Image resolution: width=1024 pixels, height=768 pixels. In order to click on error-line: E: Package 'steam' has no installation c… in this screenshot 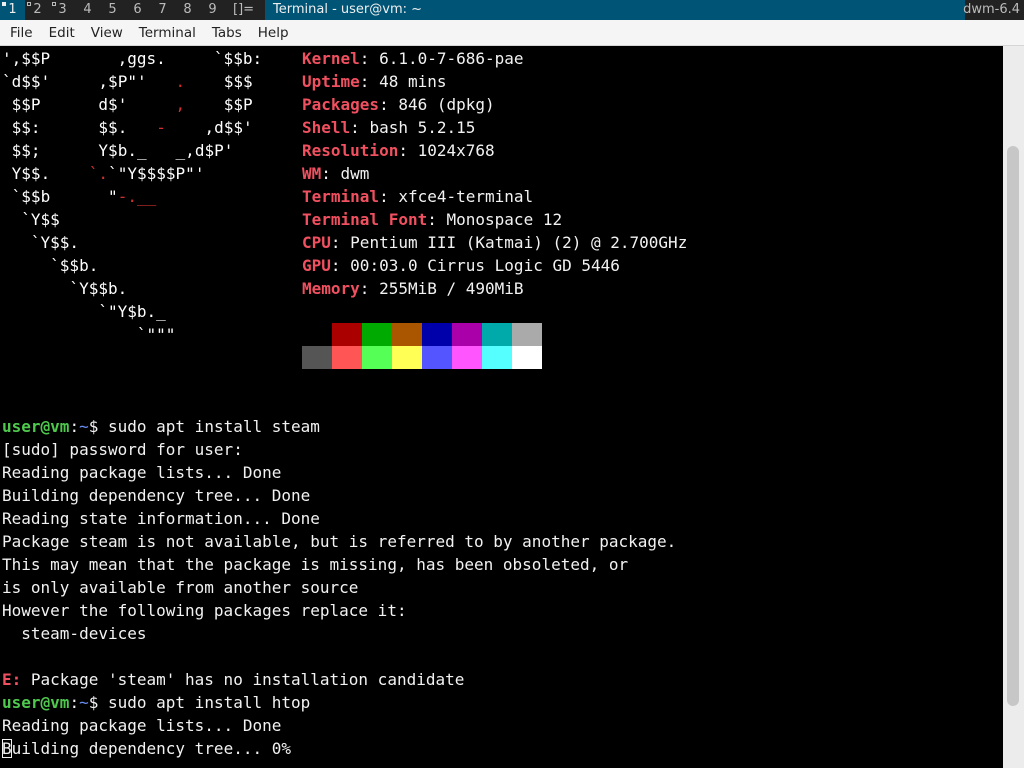, I will do `click(233, 679)`.